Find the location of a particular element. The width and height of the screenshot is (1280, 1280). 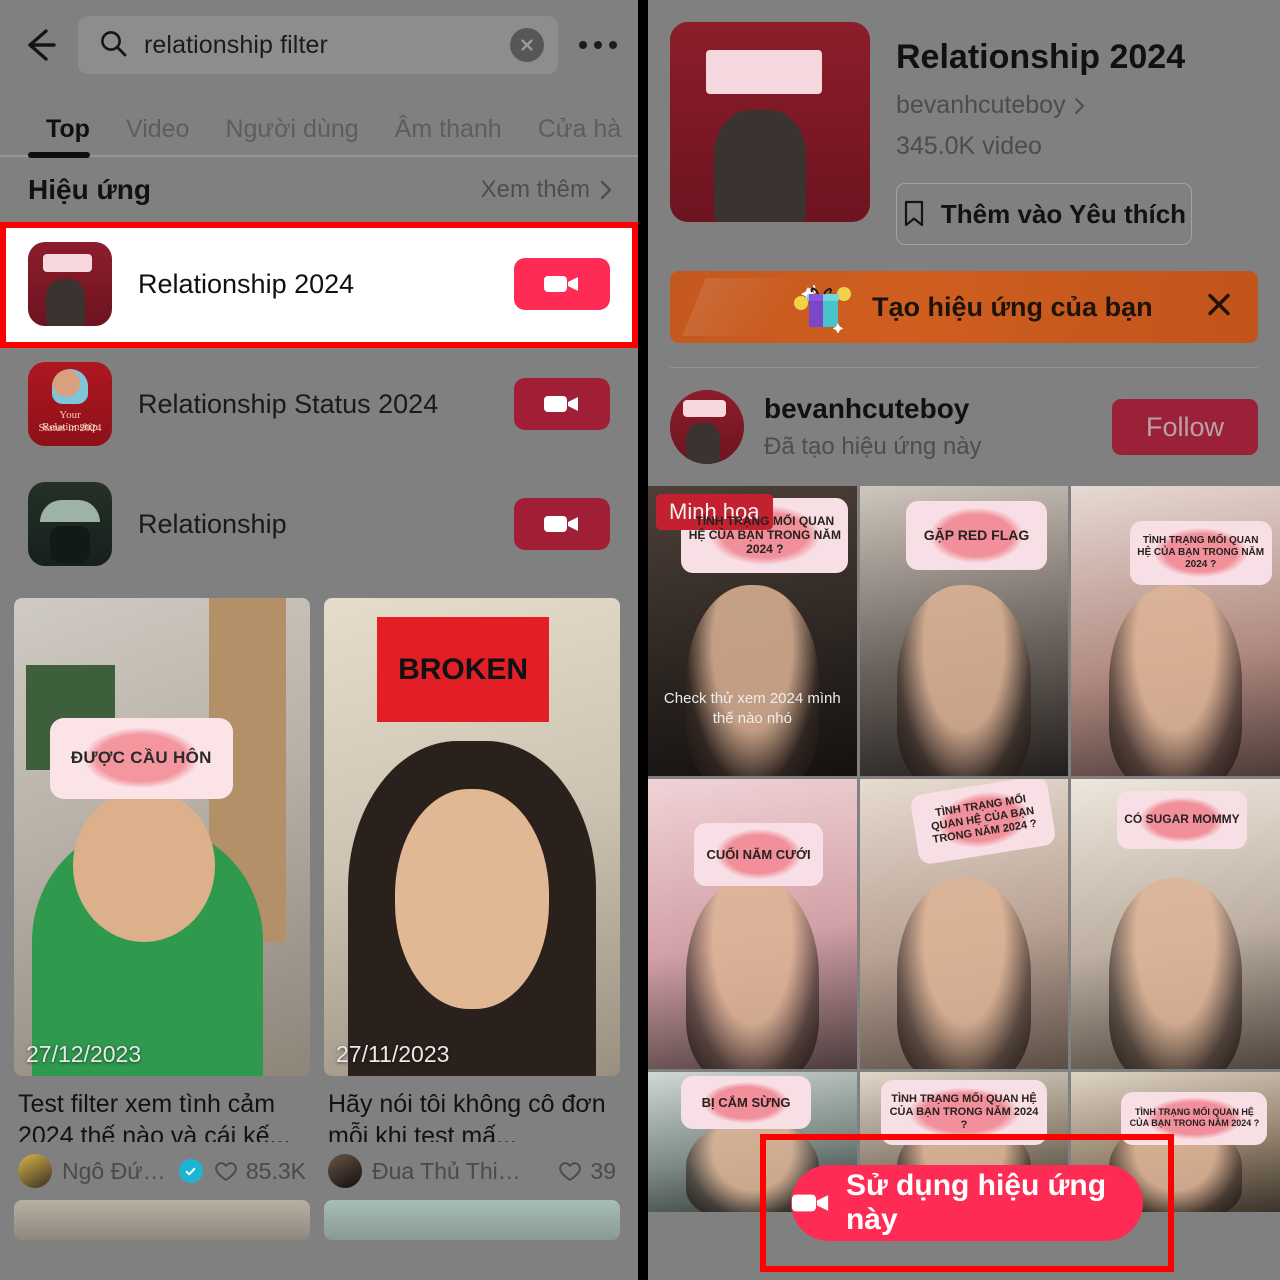

creator-row: bevanhcuteboy Đã tạo hiệu ứng này Follow is located at coordinates (964, 416).